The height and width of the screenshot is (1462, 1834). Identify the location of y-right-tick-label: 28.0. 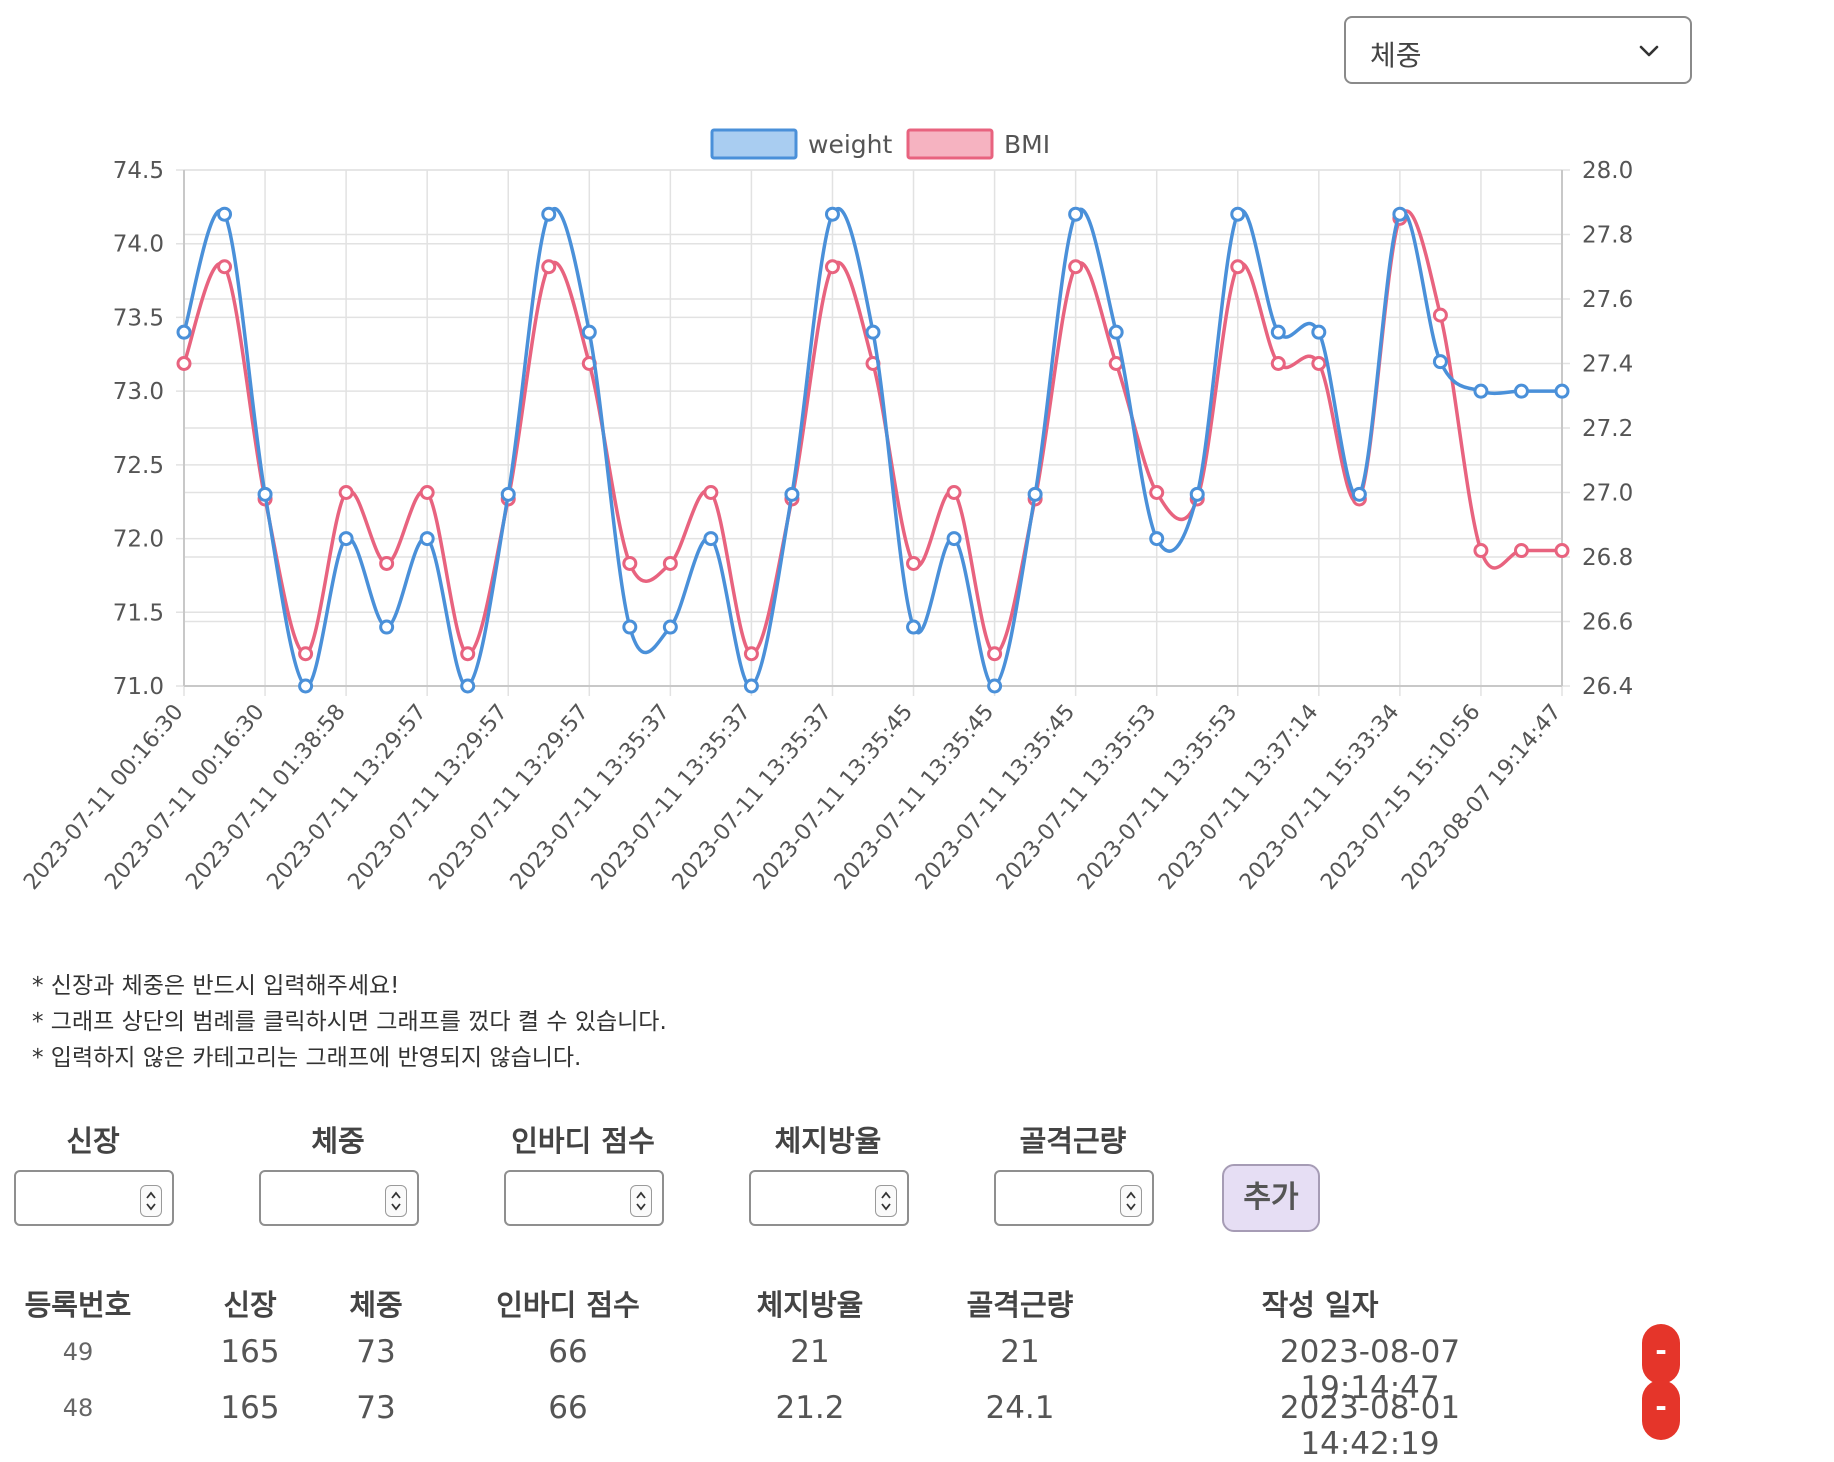
(1607, 171).